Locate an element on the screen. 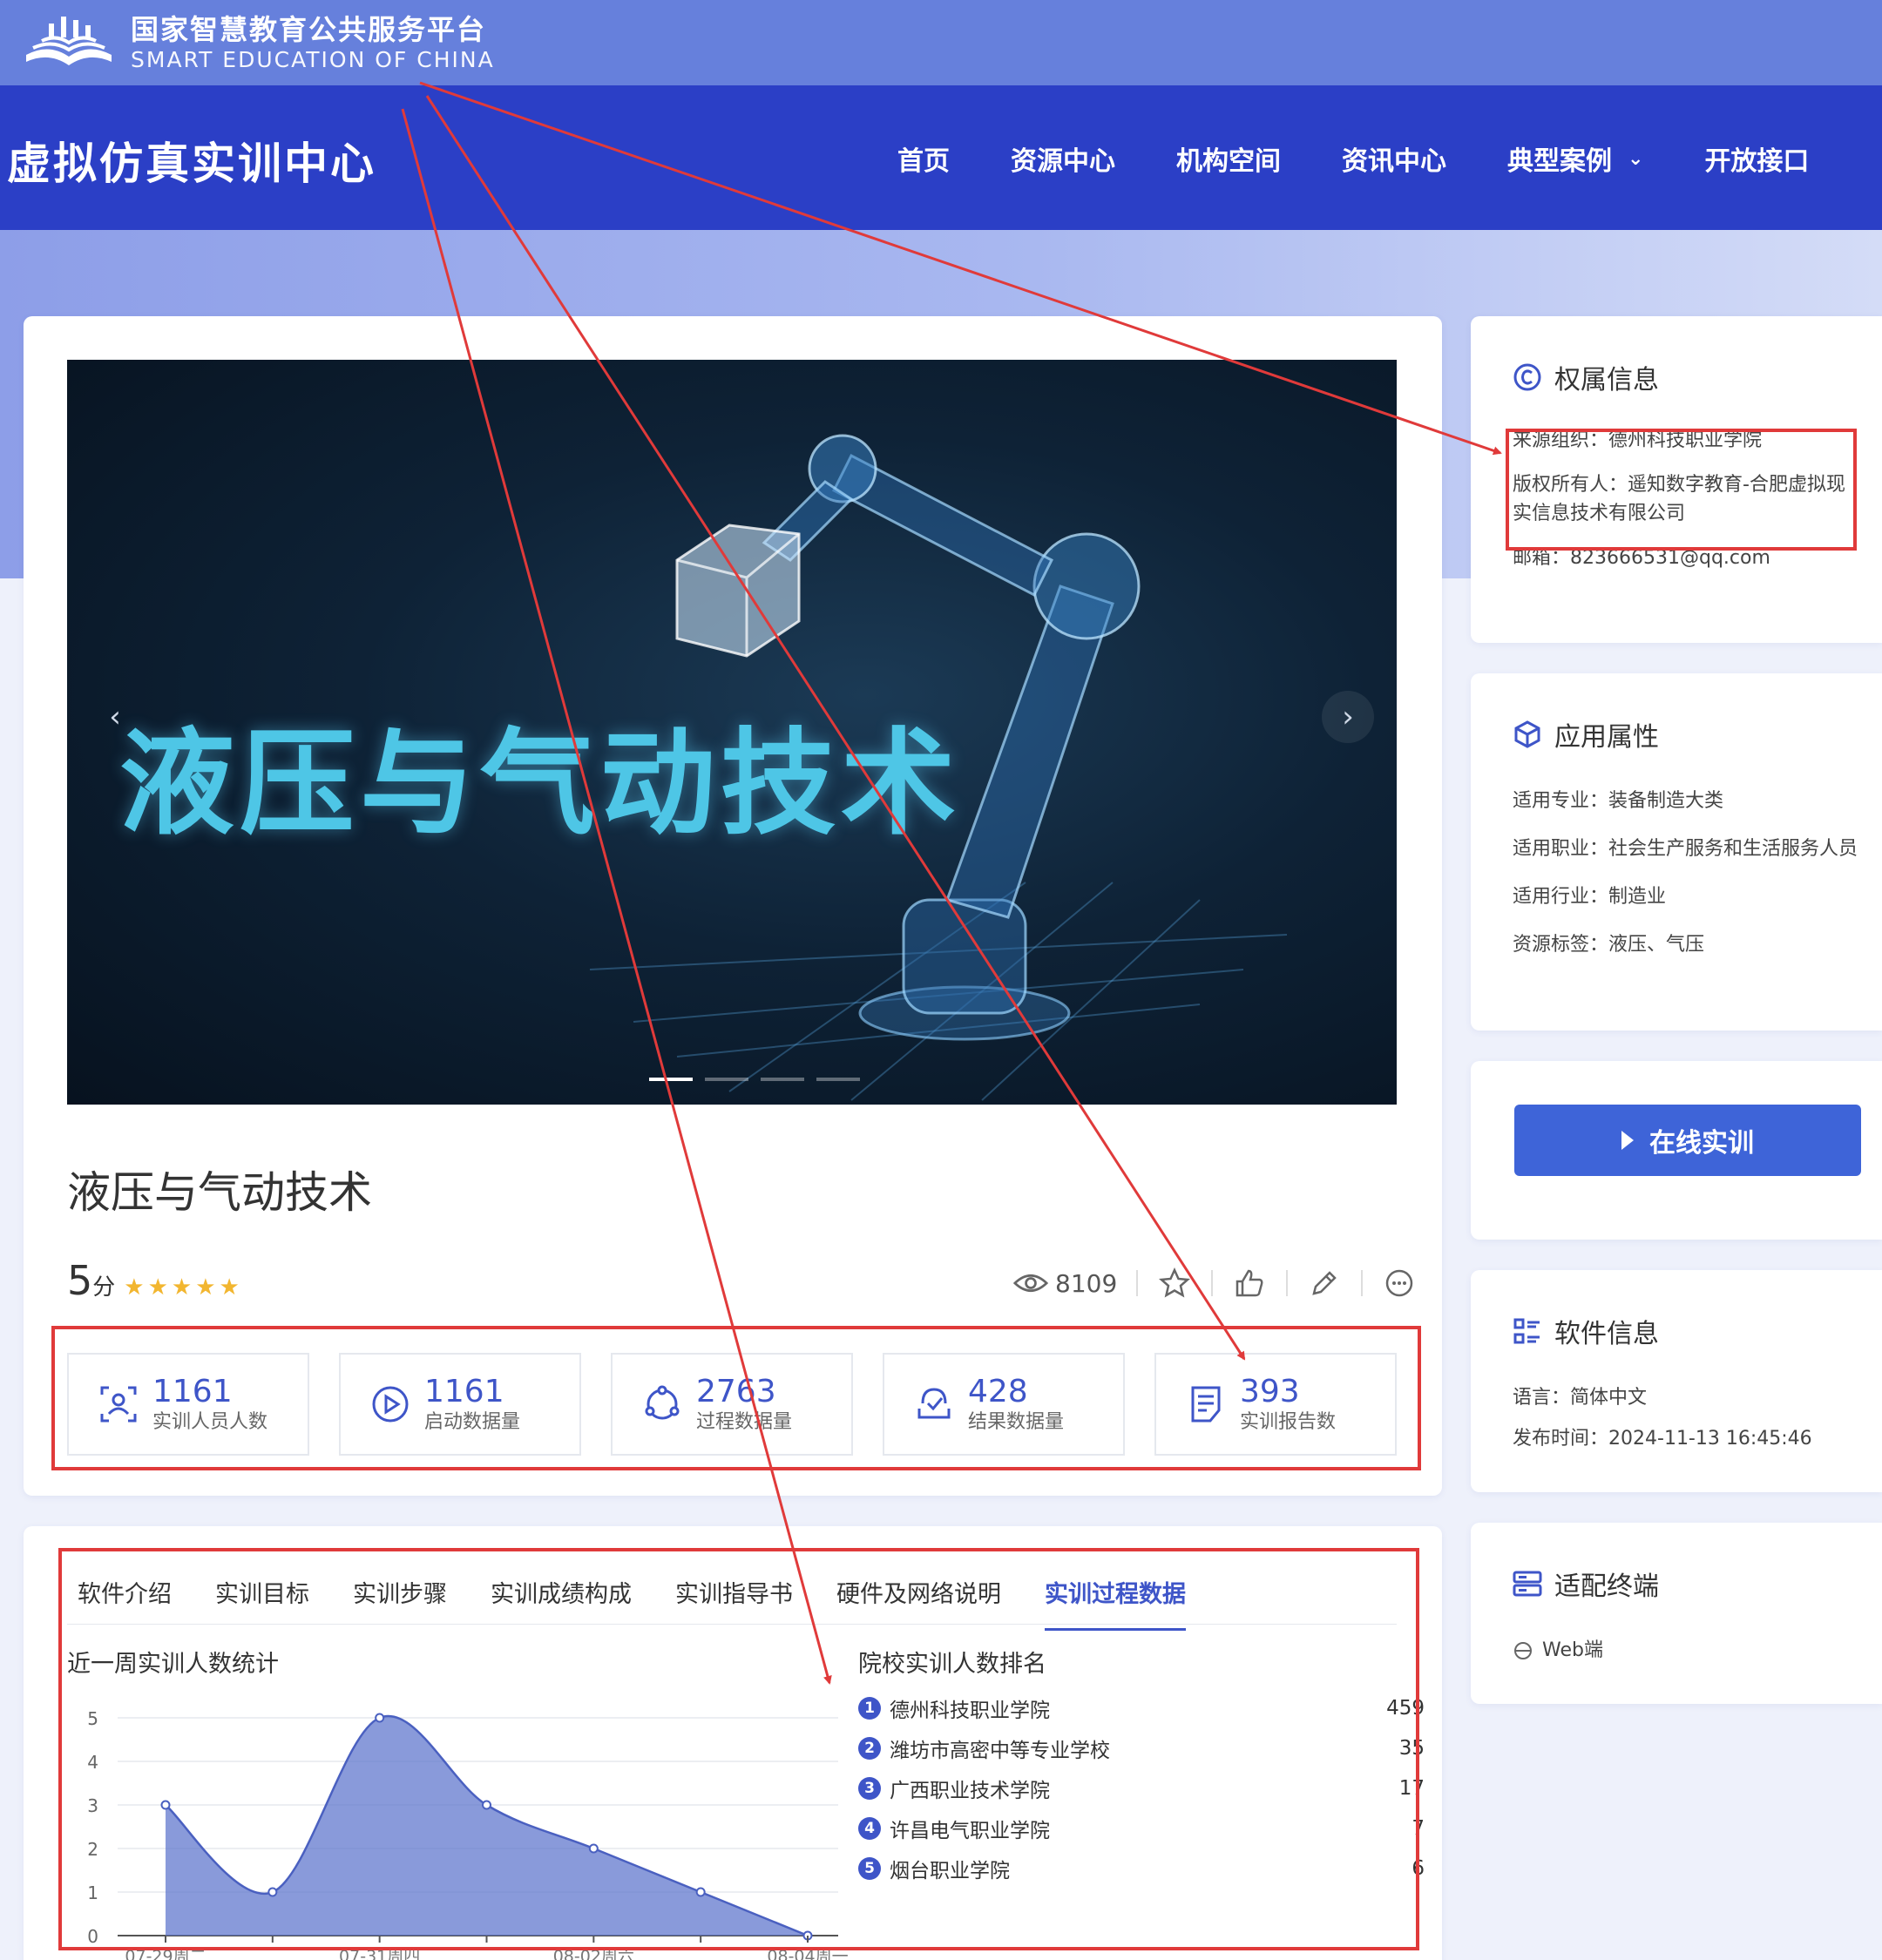  comment-icon is located at coordinates (1400, 1283).